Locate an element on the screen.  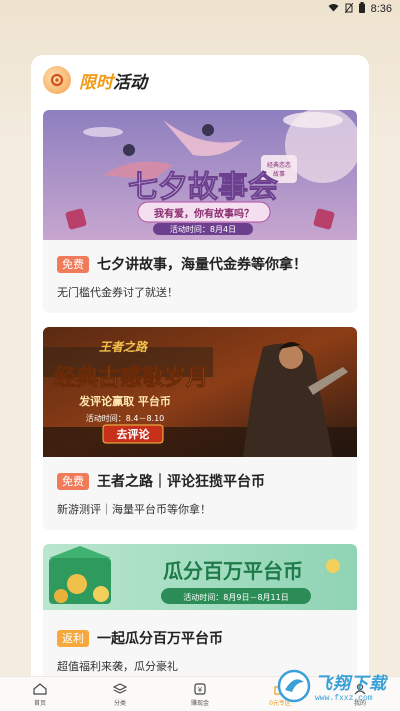
banner-title: 瓜分百万平台币 is located at coordinates (233, 571).